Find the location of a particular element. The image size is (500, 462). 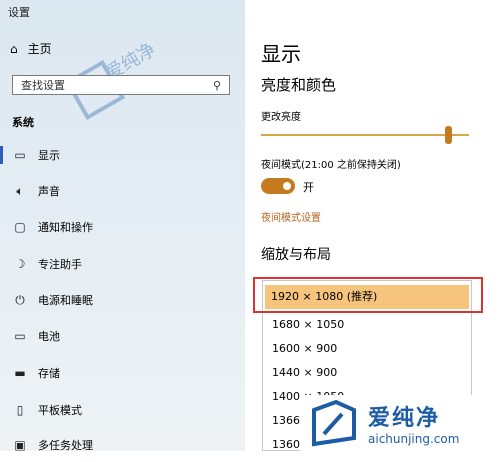

night-mode-settings-link: 夜间模式设置 is located at coordinates (291, 216).